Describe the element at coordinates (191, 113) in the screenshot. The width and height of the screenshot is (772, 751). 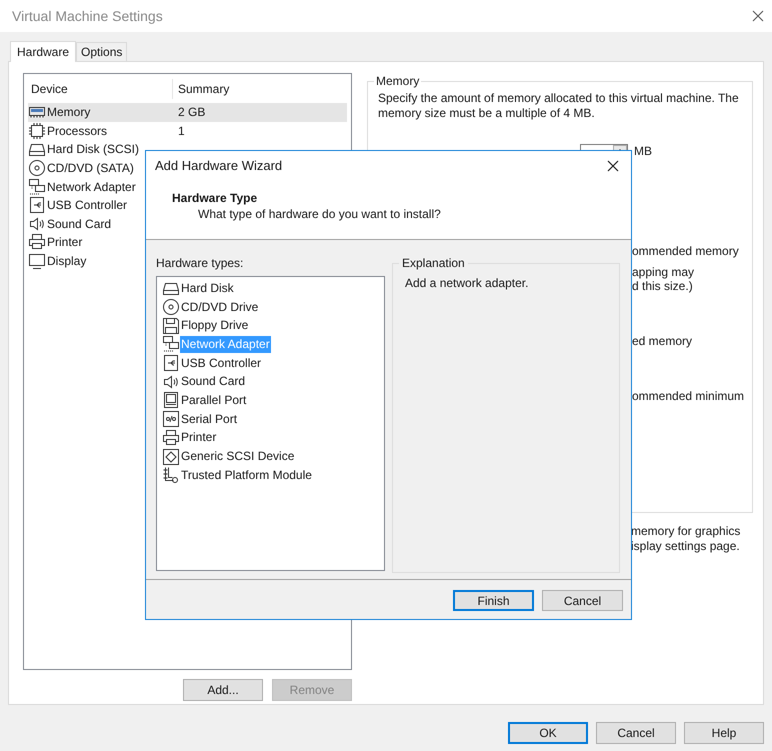
I see `device-summary: 2 GB` at that location.